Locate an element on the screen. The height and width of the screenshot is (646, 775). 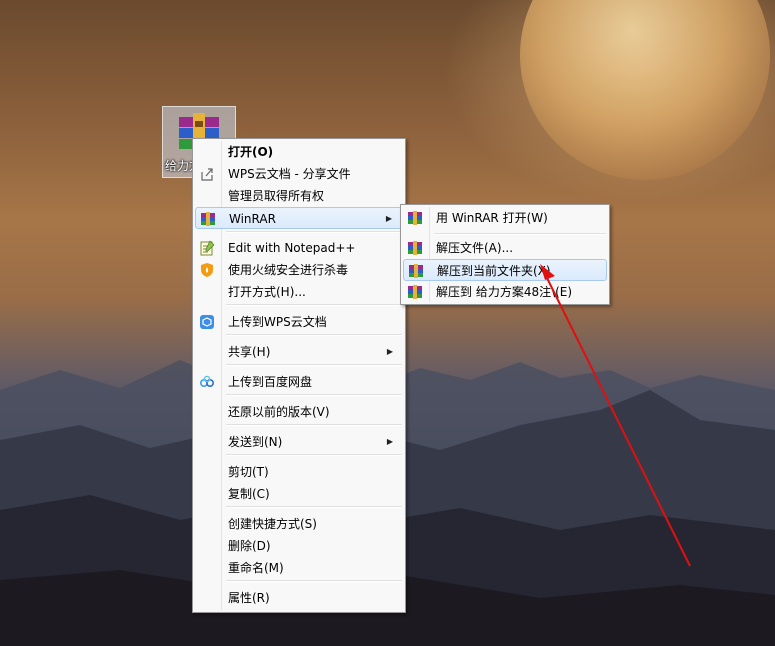
menu-item-label: 删除(D) is located at coordinates (249, 546).